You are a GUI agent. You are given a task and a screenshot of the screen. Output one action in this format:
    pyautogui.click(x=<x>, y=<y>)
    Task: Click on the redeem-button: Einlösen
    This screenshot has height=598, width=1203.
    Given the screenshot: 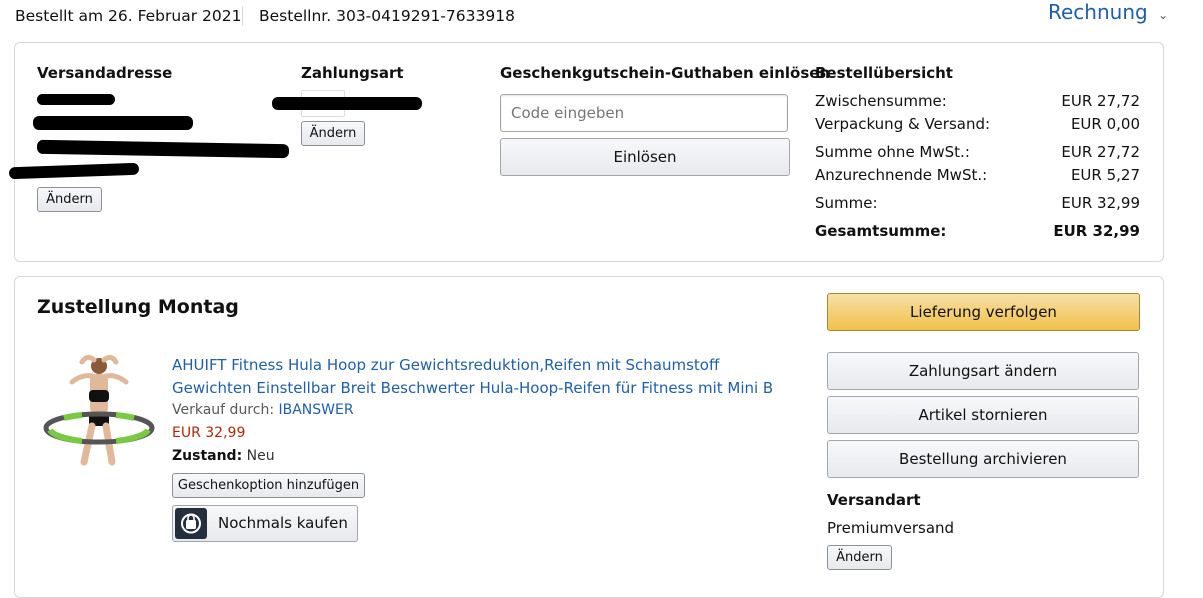 What is the action you would take?
    pyautogui.click(x=645, y=157)
    